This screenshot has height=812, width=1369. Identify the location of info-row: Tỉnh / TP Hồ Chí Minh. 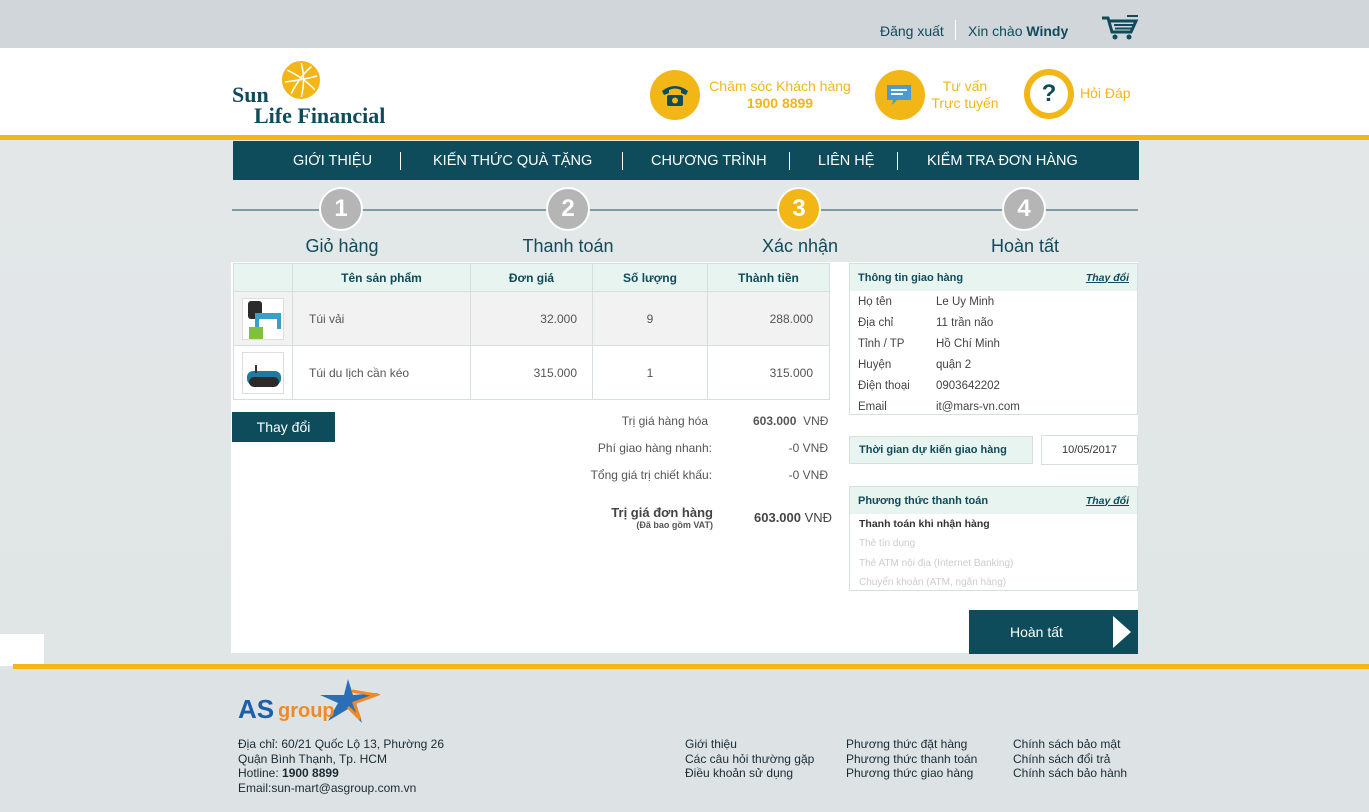
(993, 343).